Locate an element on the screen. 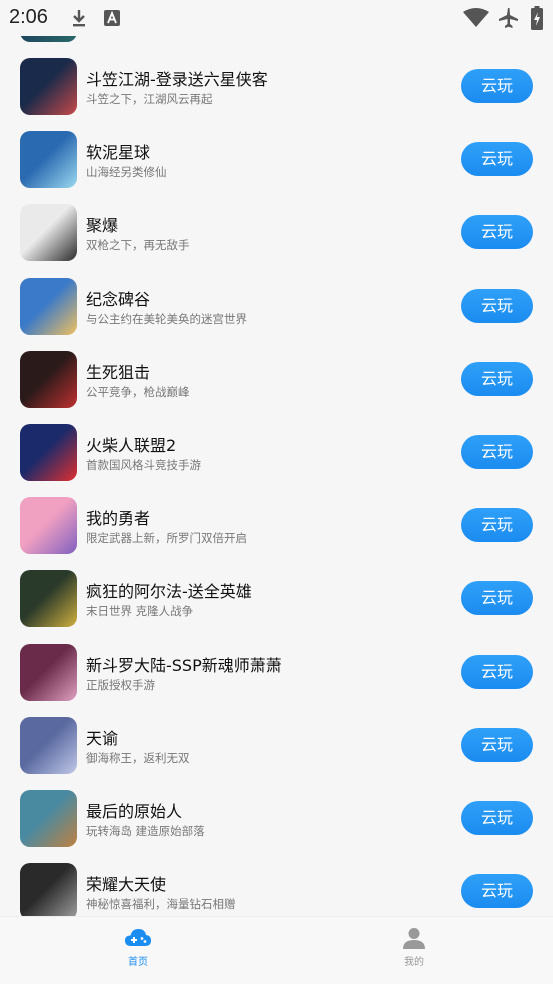  game-description: 山海经另类修仙 is located at coordinates (126, 172).